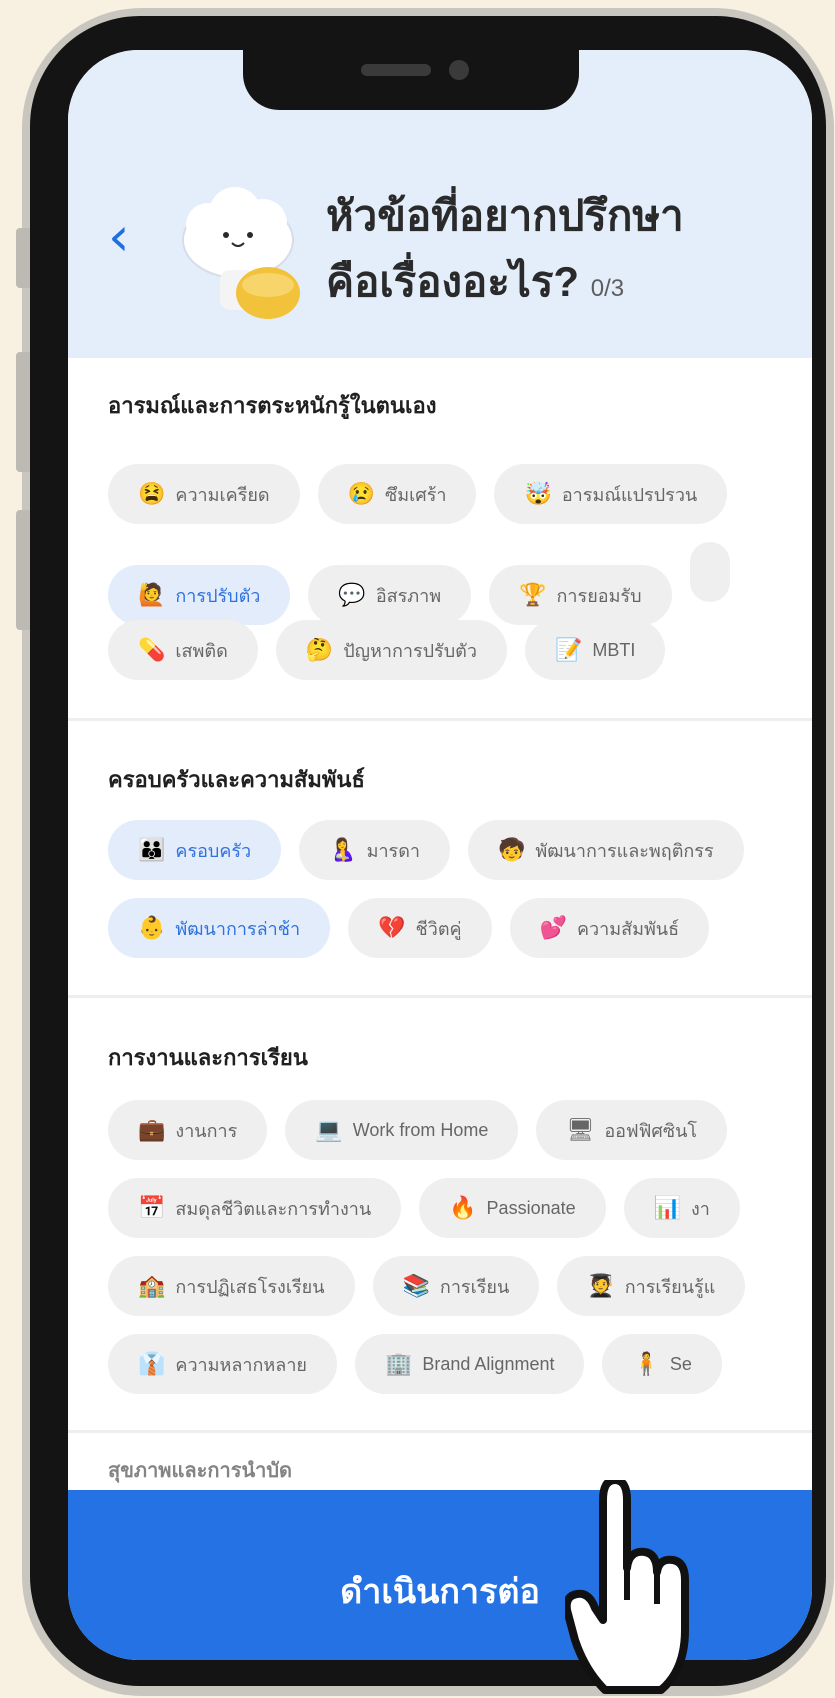 This screenshot has height=1698, width=835. What do you see at coordinates (629, 494) in the screenshot?
I see `chip-label: อารมณ์แปรปรวน` at bounding box center [629, 494].